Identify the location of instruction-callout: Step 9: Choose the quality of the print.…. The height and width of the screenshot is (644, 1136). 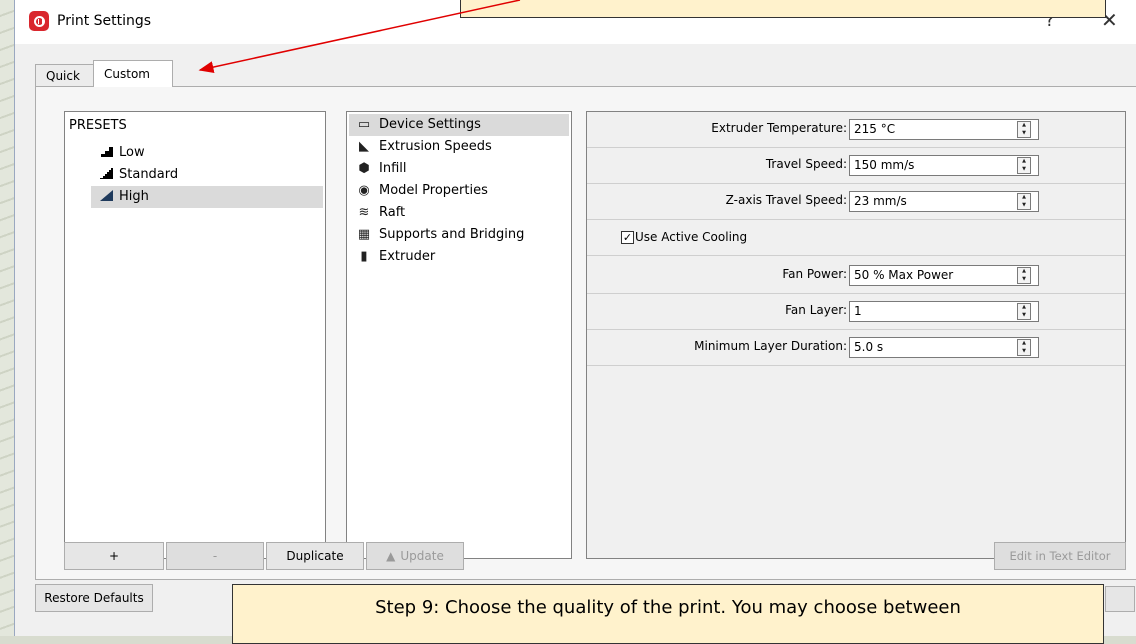
(668, 614).